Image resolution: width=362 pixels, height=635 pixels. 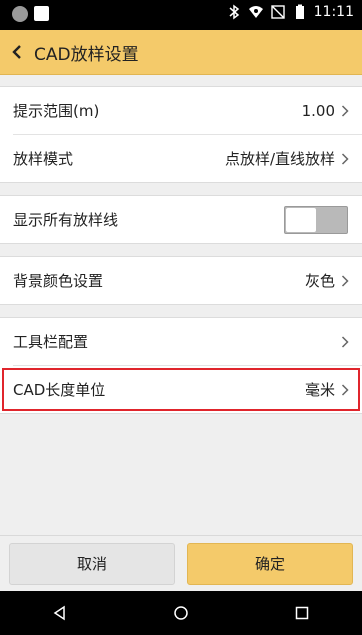 What do you see at coordinates (319, 390) in the screenshot?
I see `cad-length-unit-value: 毫米` at bounding box center [319, 390].